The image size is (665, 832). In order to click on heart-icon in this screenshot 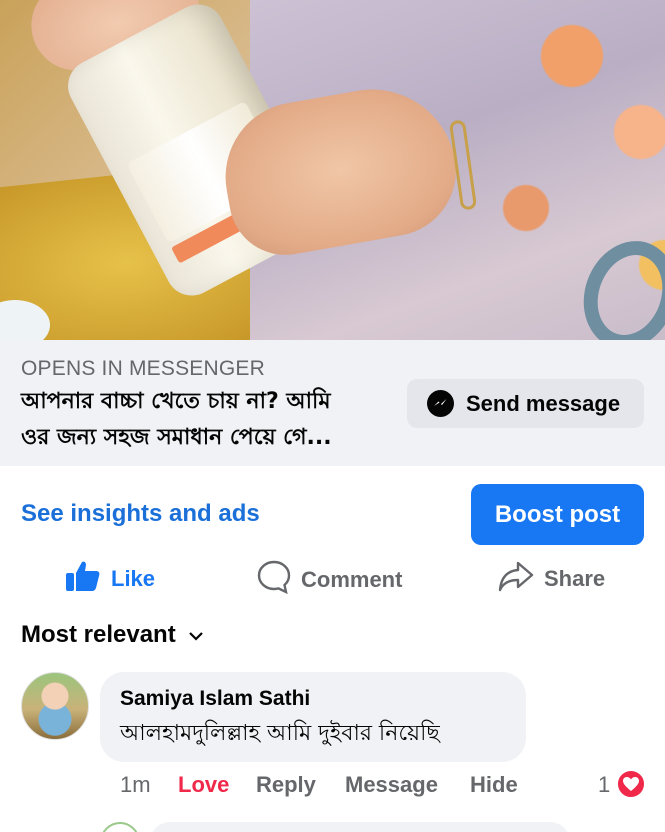, I will do `click(631, 784)`.